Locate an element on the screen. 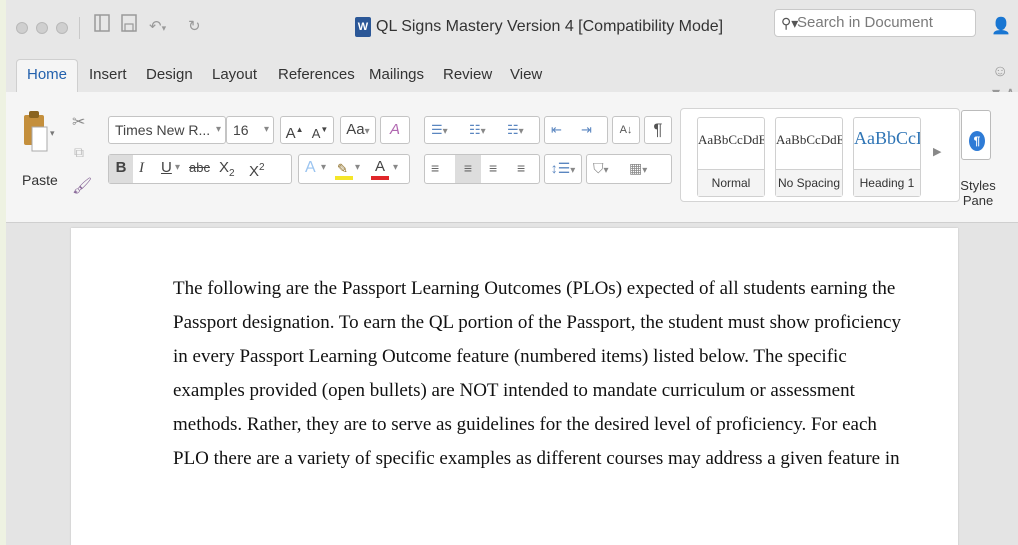 The height and width of the screenshot is (545, 1018). text-effects-chevron-icon: ▾ is located at coordinates (323, 168).